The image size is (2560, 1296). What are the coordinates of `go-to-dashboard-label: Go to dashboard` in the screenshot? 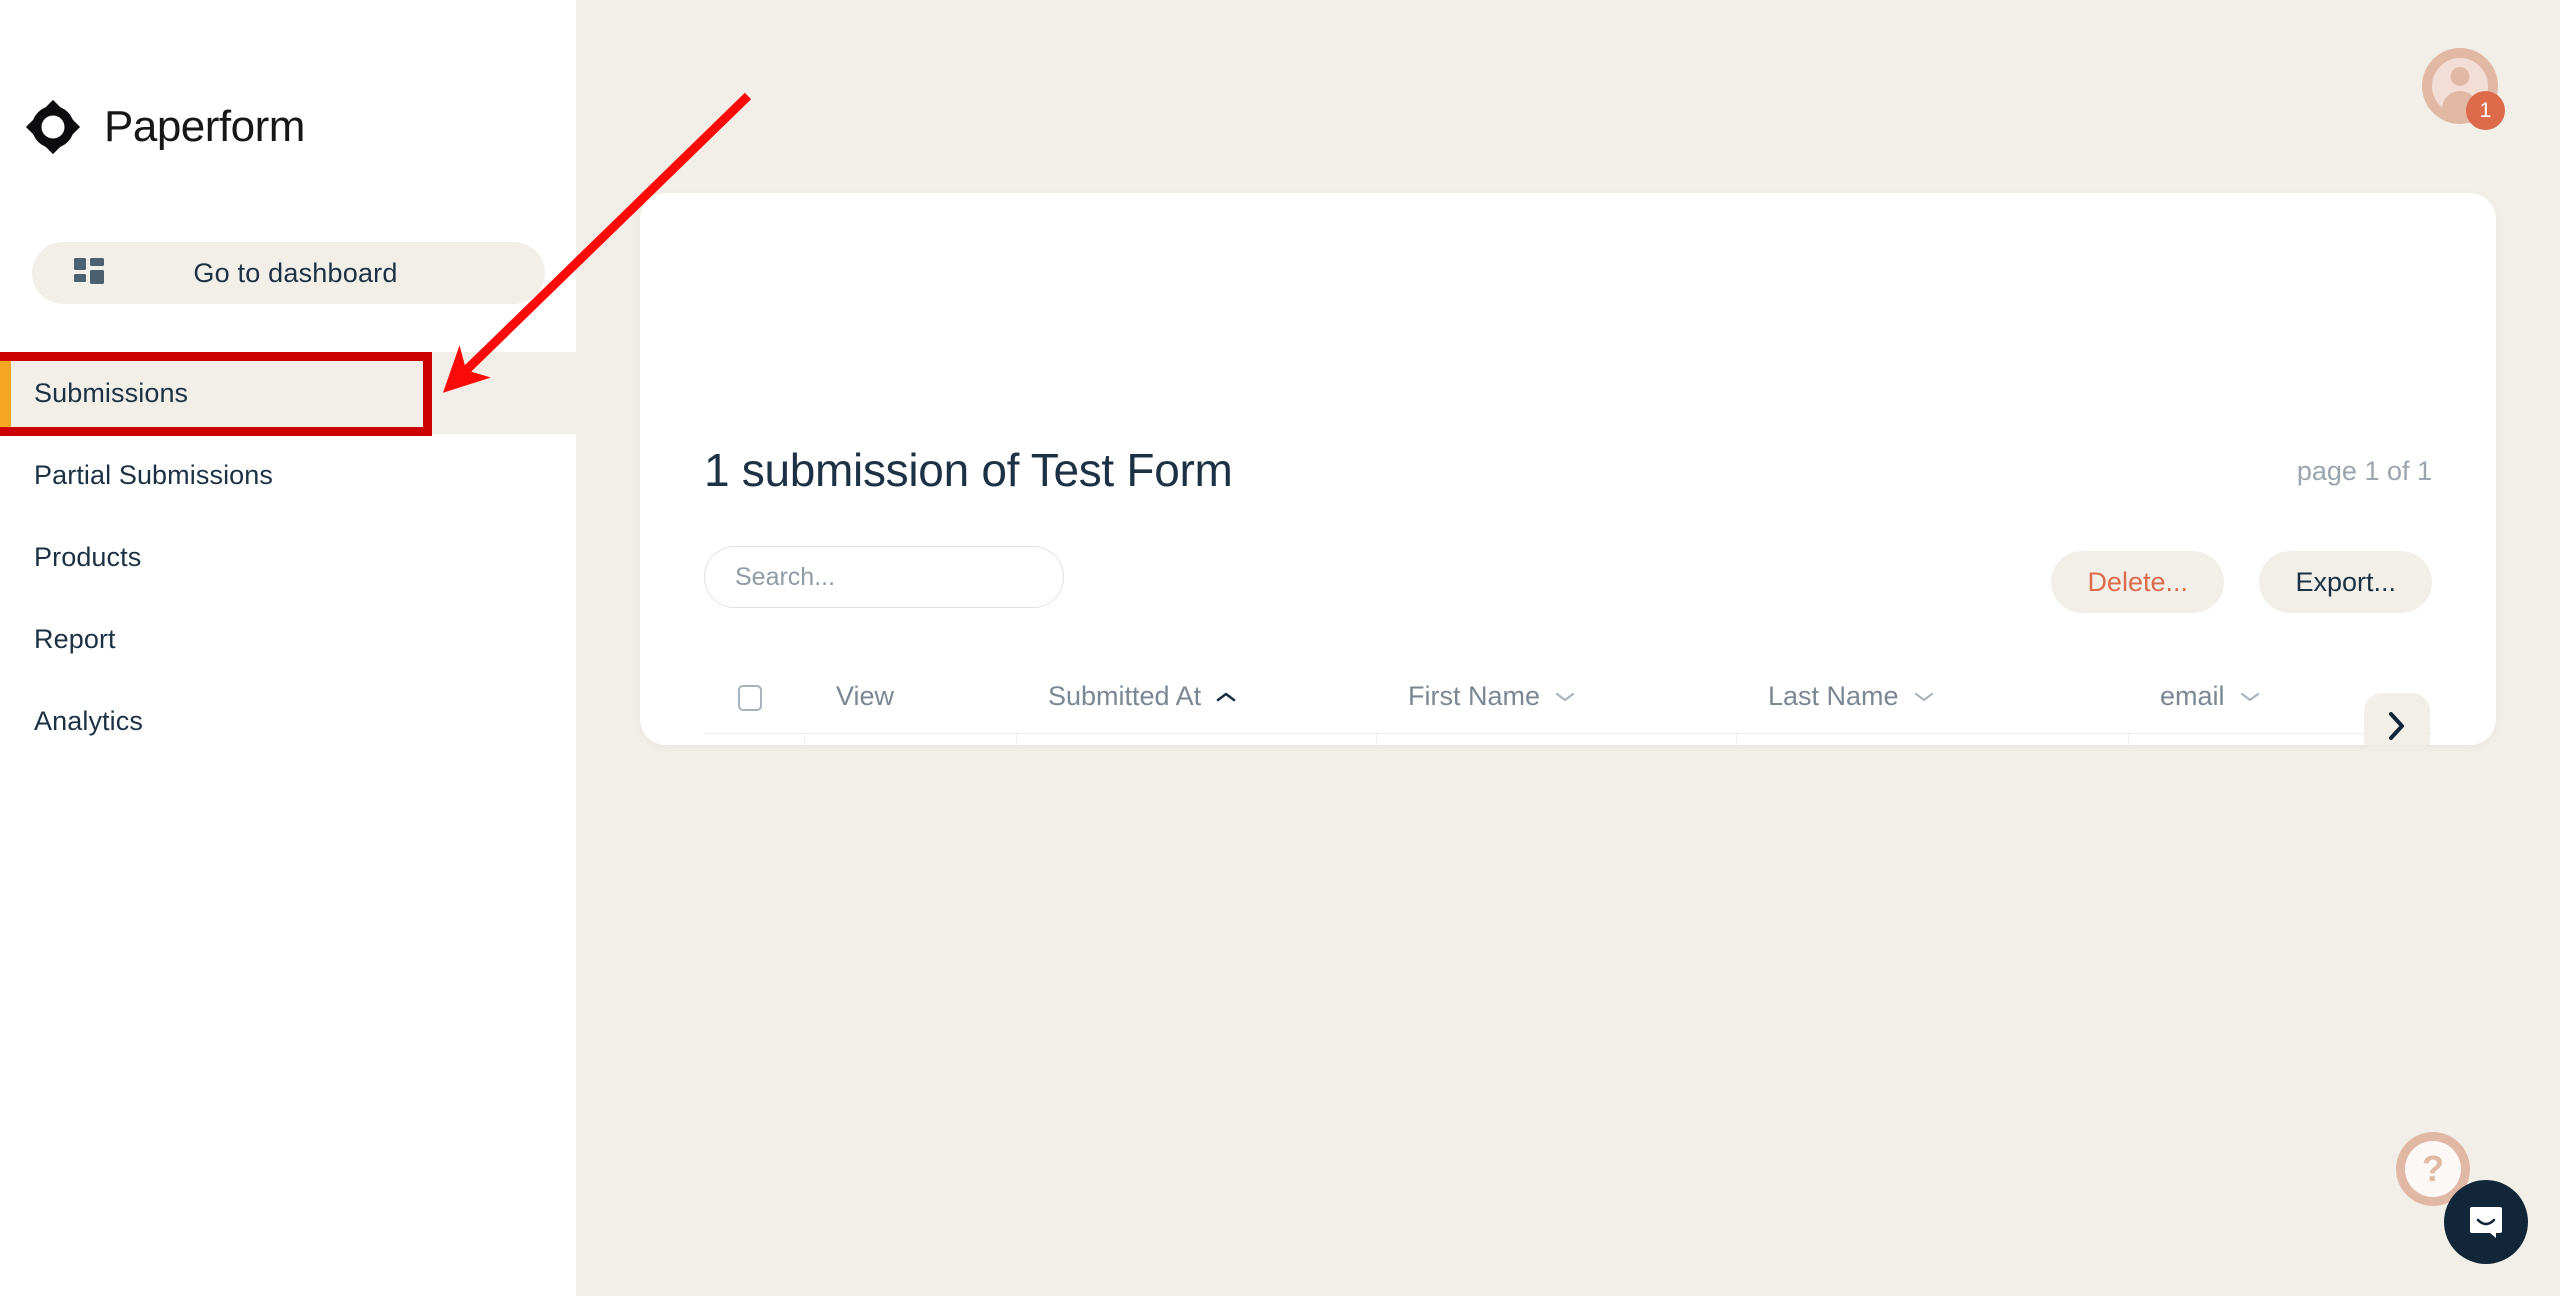 It's located at (295, 272).